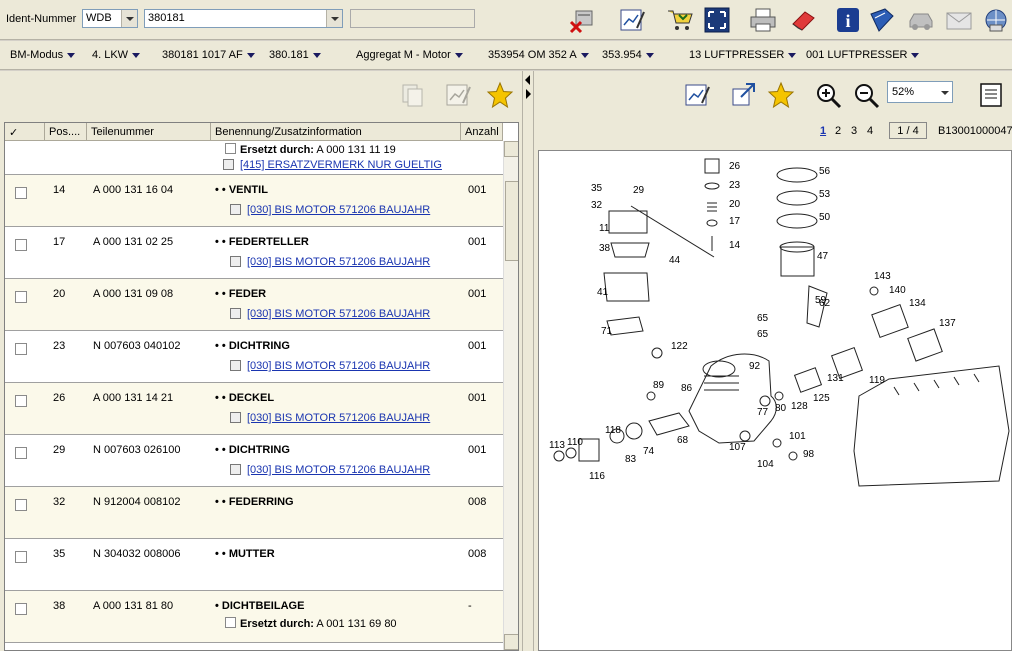  What do you see at coordinates (717, 20) in the screenshot?
I see `fullscreen-icon` at bounding box center [717, 20].